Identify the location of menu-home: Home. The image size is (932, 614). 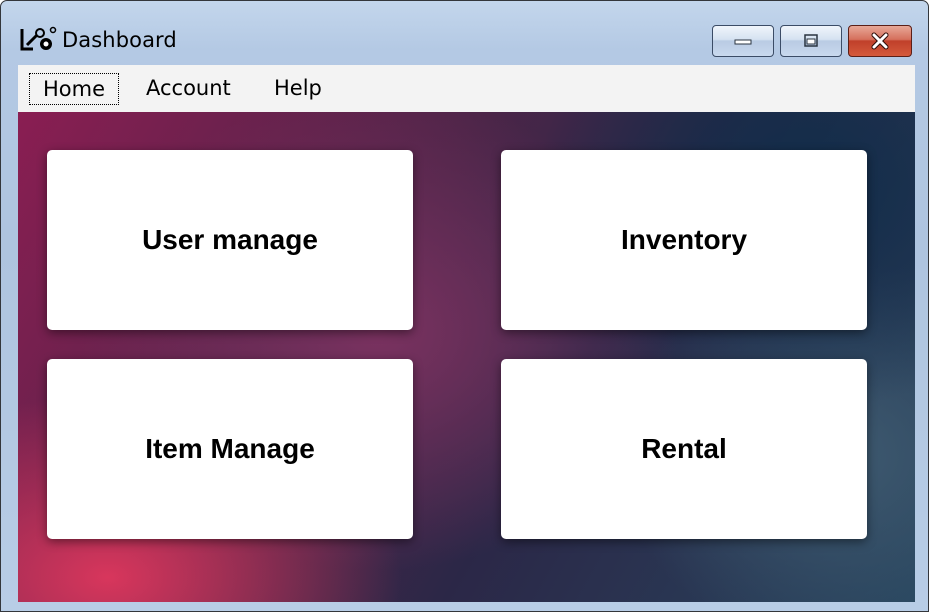
(74, 89).